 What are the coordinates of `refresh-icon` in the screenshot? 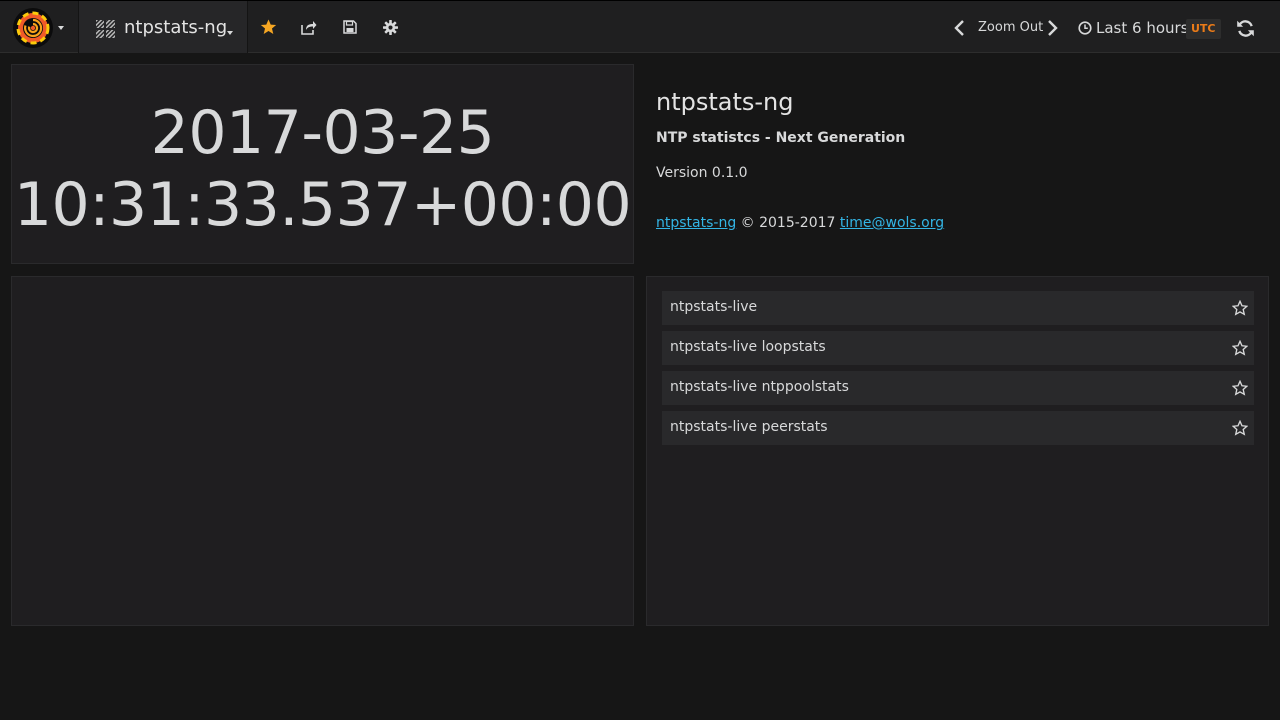 It's located at (1245, 28).